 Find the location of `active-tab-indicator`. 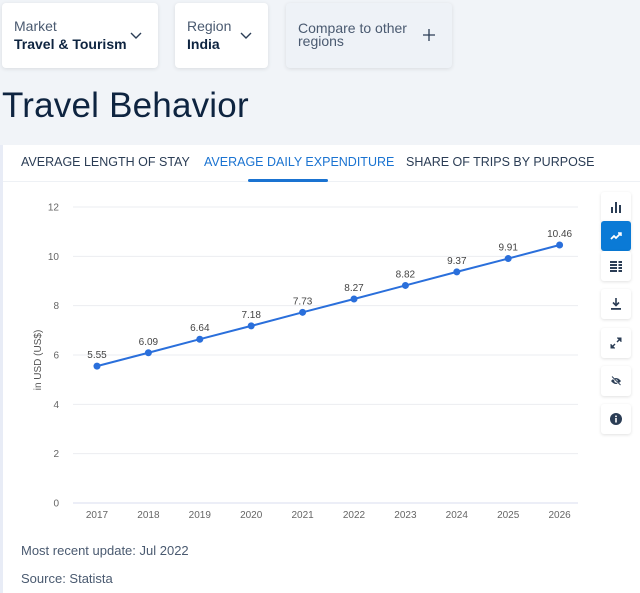

active-tab-indicator is located at coordinates (288, 180).